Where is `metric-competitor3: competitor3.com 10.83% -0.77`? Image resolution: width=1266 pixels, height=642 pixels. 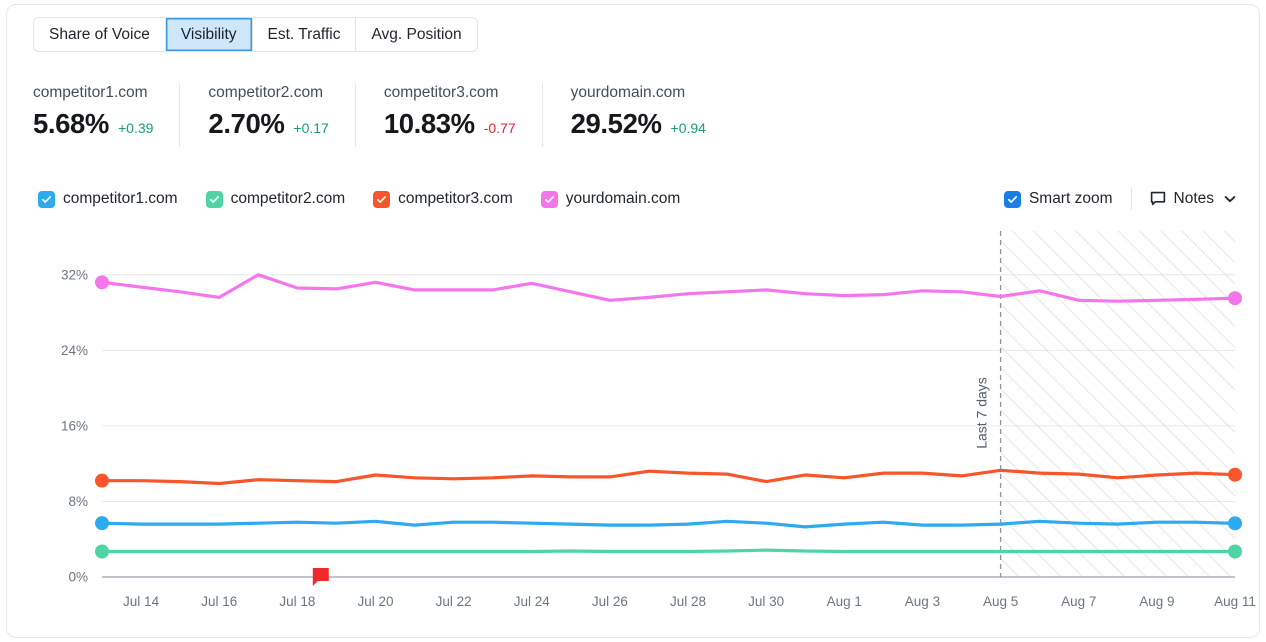 metric-competitor3: competitor3.com 10.83% -0.77 is located at coordinates (449, 115).